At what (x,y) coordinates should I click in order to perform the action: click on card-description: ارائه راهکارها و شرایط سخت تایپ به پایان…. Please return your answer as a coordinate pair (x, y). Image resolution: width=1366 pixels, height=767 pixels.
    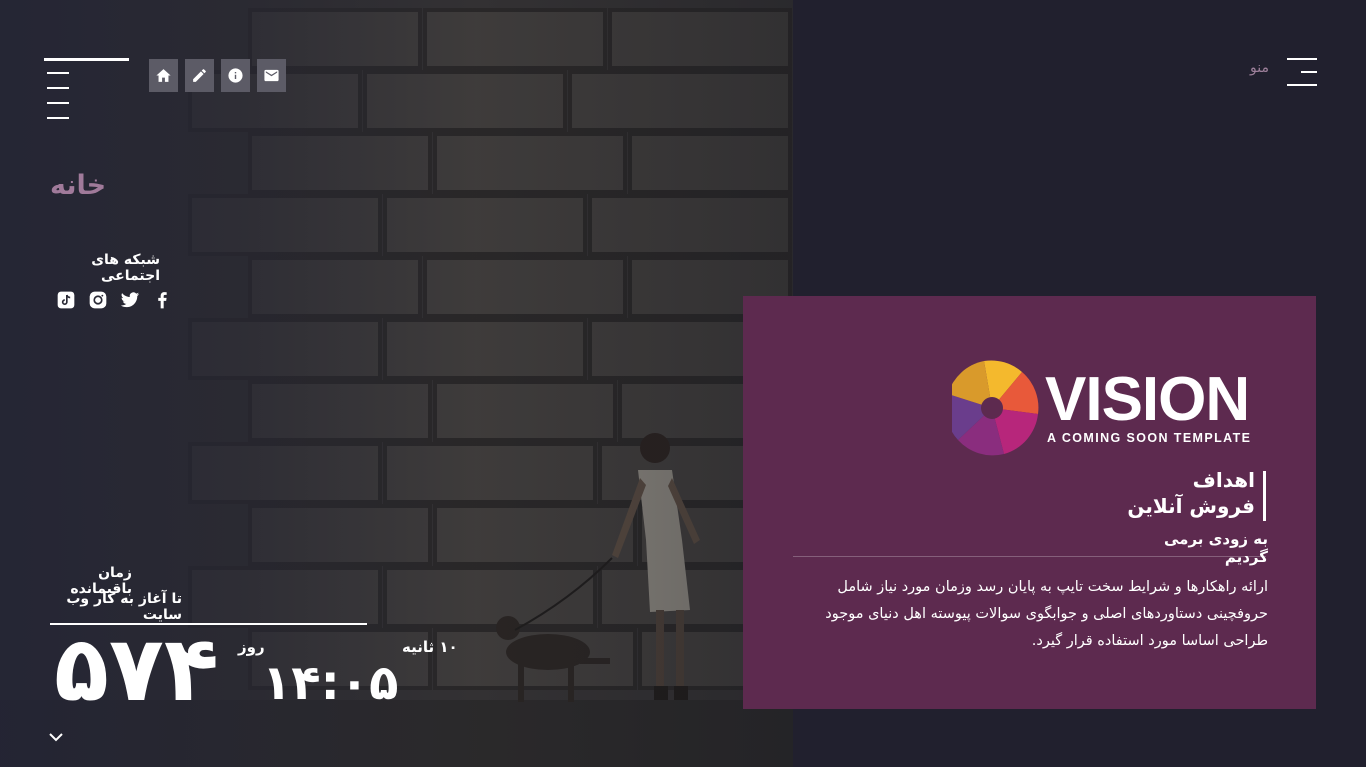
    Looking at the image, I should click on (1046, 614).